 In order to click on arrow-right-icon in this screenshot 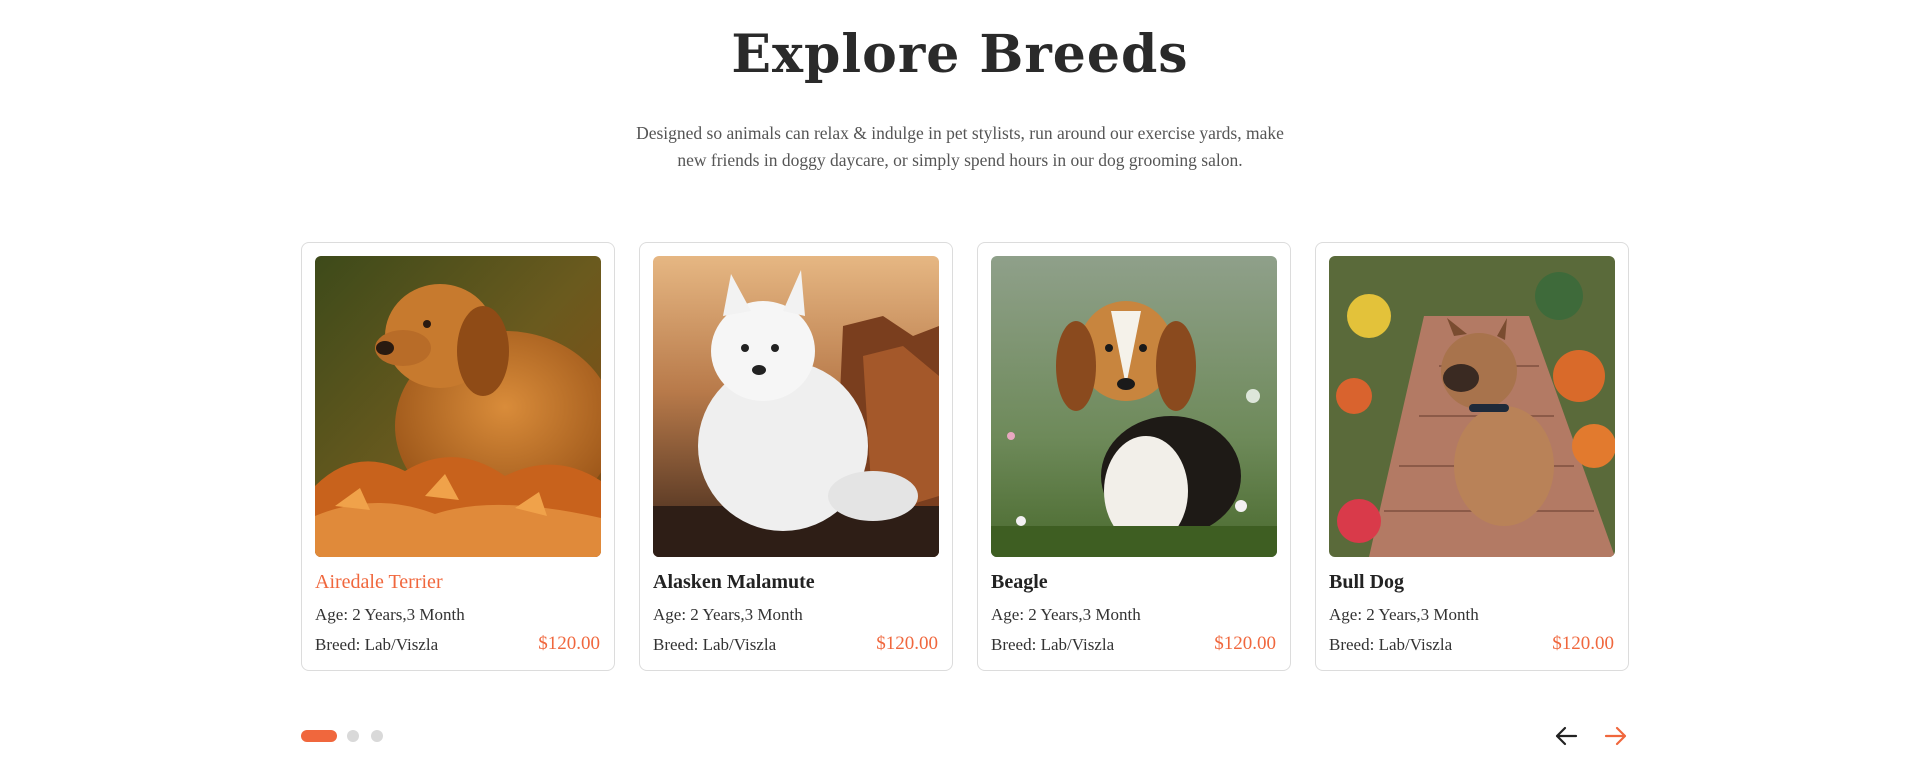, I will do `click(1615, 736)`.